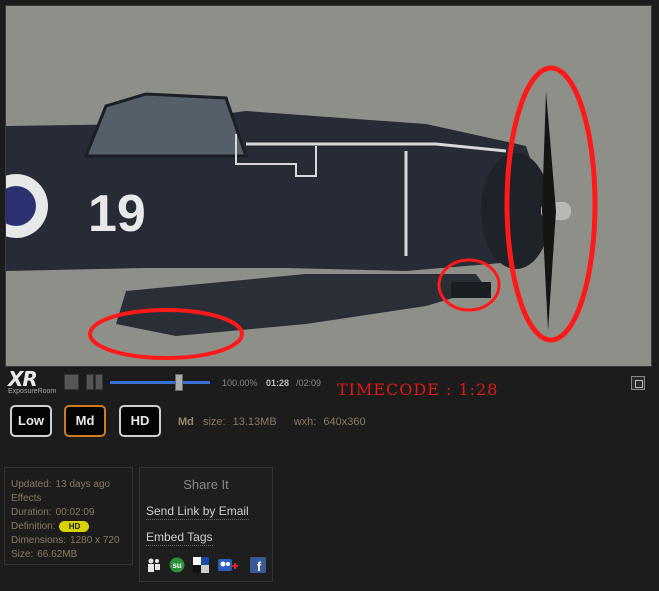  Describe the element at coordinates (344, 422) in the screenshot. I see `quality-dims-value: 640x360` at that location.